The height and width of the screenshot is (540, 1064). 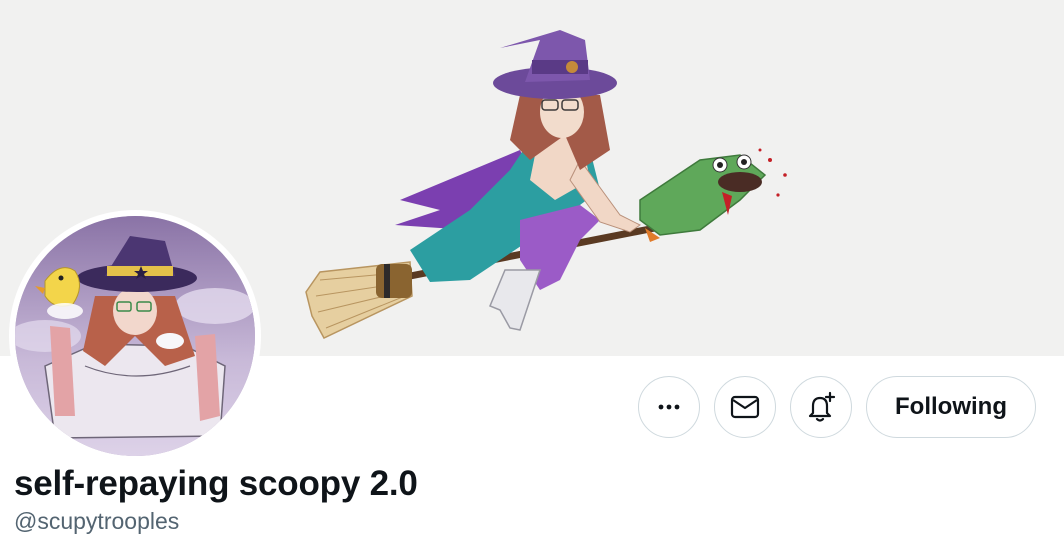 What do you see at coordinates (97, 521) in the screenshot?
I see `profile-handle: @scupytrooples` at bounding box center [97, 521].